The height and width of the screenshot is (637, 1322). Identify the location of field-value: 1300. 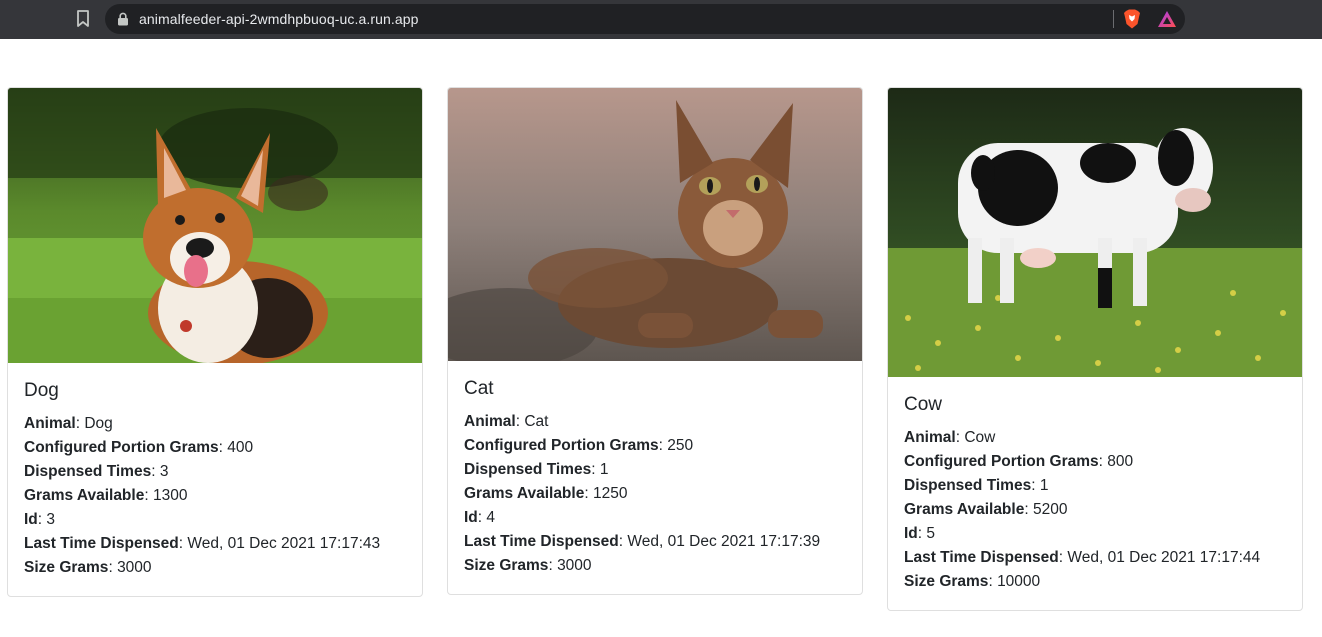
(170, 495).